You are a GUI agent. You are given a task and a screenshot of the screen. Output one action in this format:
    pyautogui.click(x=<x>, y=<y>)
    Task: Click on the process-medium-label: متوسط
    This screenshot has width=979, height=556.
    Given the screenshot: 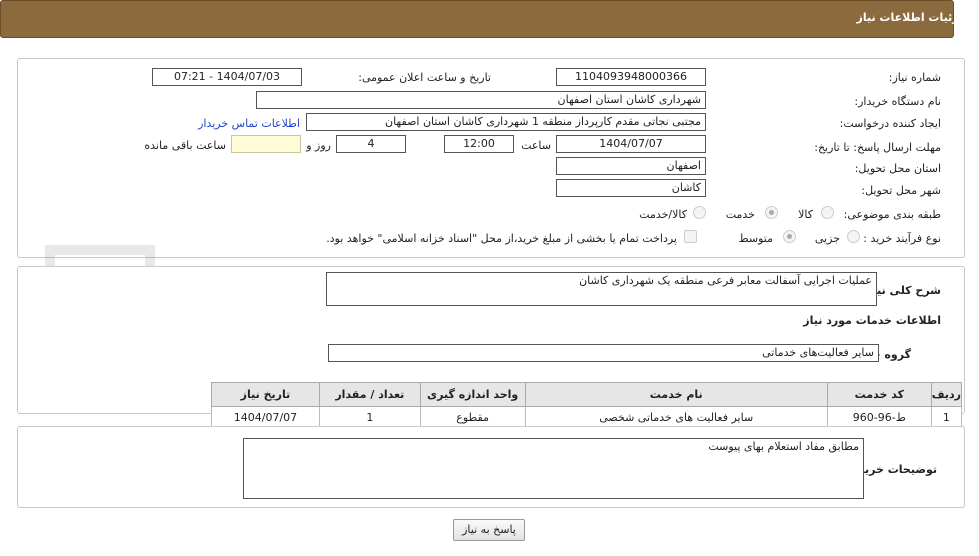 What is the action you would take?
    pyautogui.click(x=755, y=238)
    